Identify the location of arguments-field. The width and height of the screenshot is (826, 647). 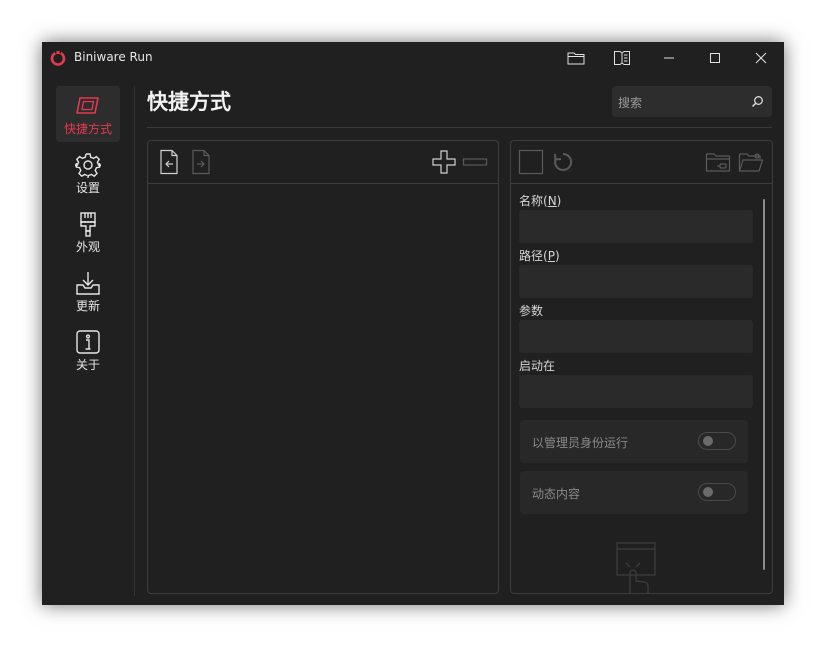
(636, 336).